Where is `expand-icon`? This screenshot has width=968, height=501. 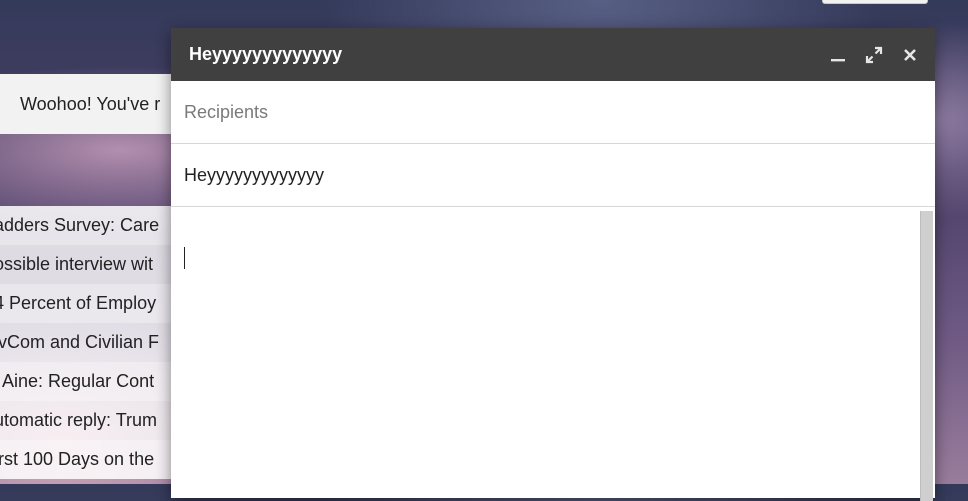 expand-icon is located at coordinates (874, 55).